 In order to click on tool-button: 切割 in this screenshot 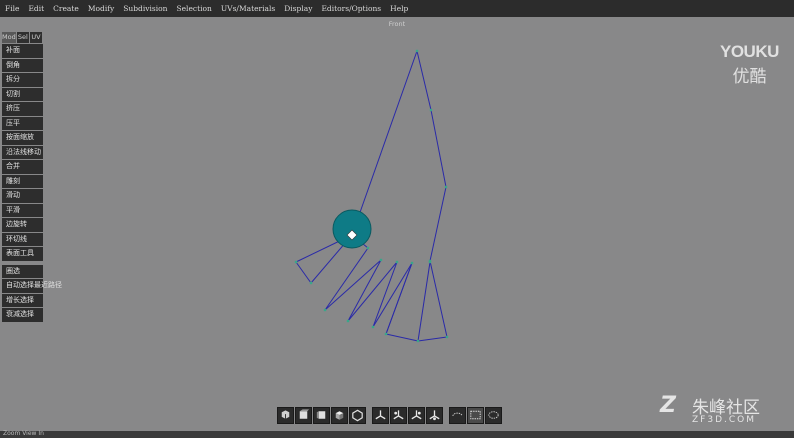, I will do `click(22, 94)`.